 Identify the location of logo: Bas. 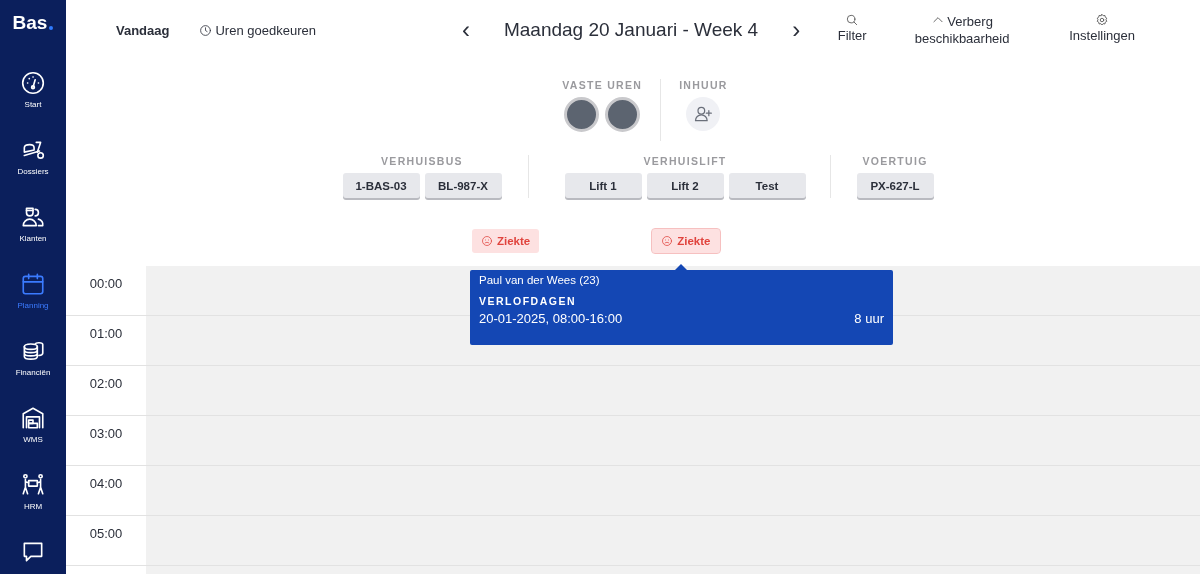
(30, 23).